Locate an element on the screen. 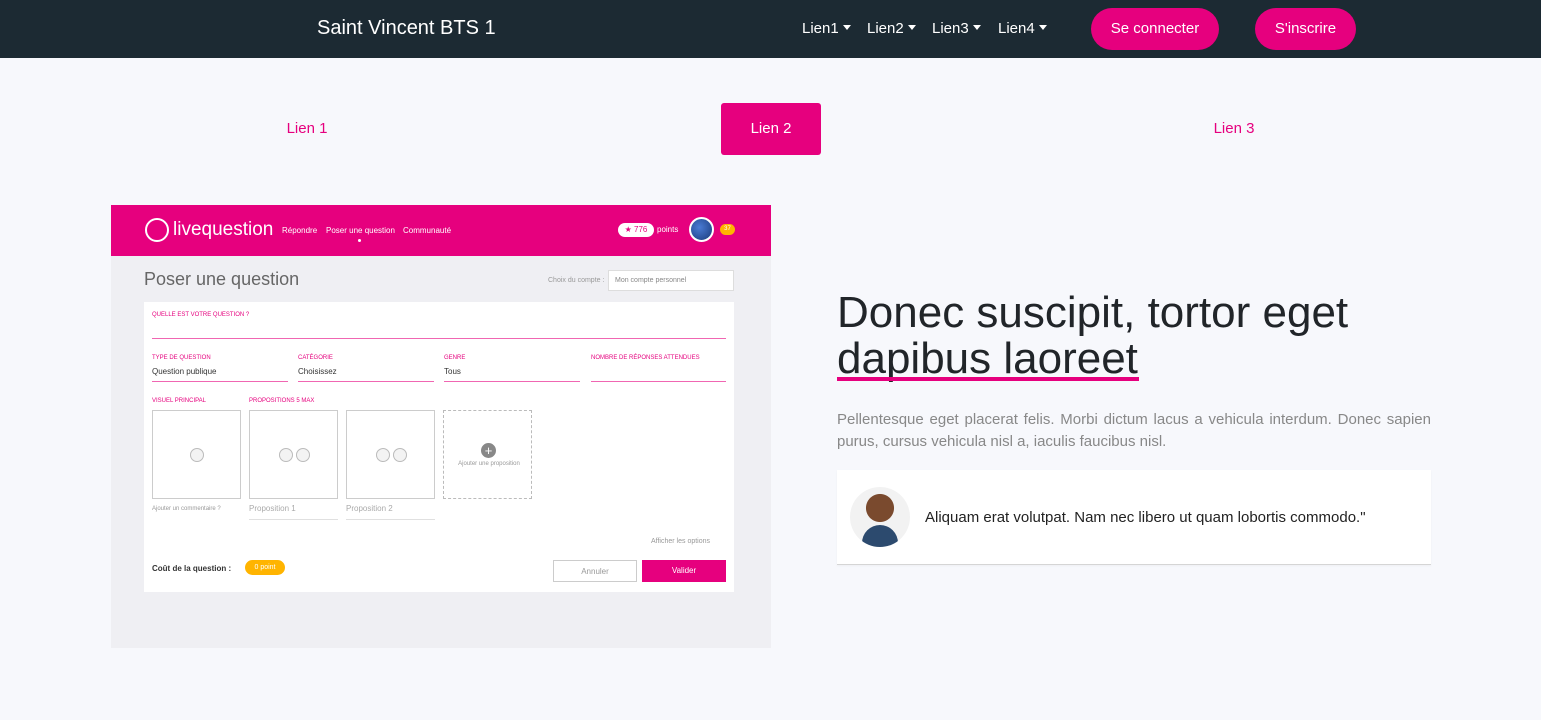 This screenshot has height=720, width=1541. plus-icon: + is located at coordinates (488, 450).